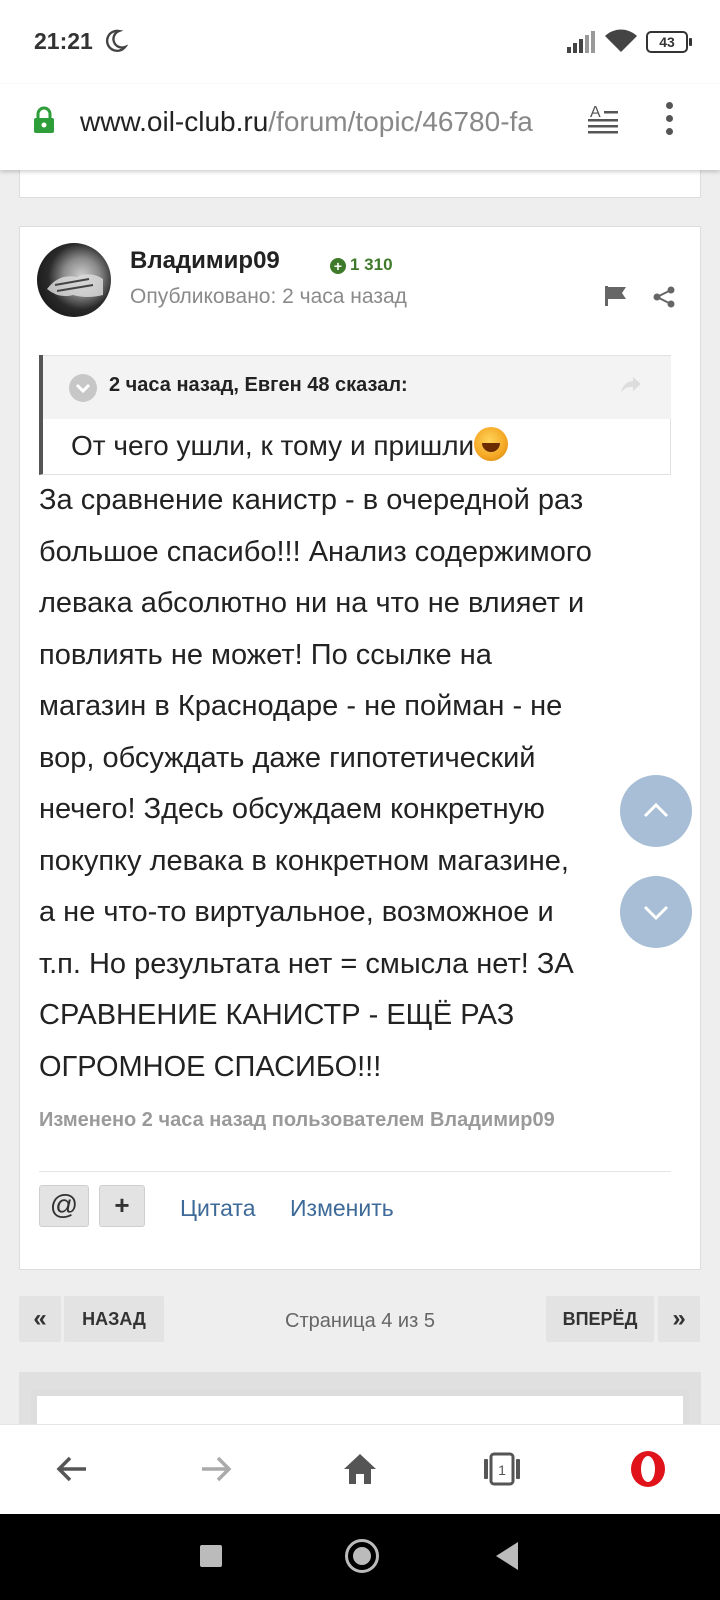 This screenshot has height=1600, width=720. I want to click on home-circle-icon, so click(362, 1556).